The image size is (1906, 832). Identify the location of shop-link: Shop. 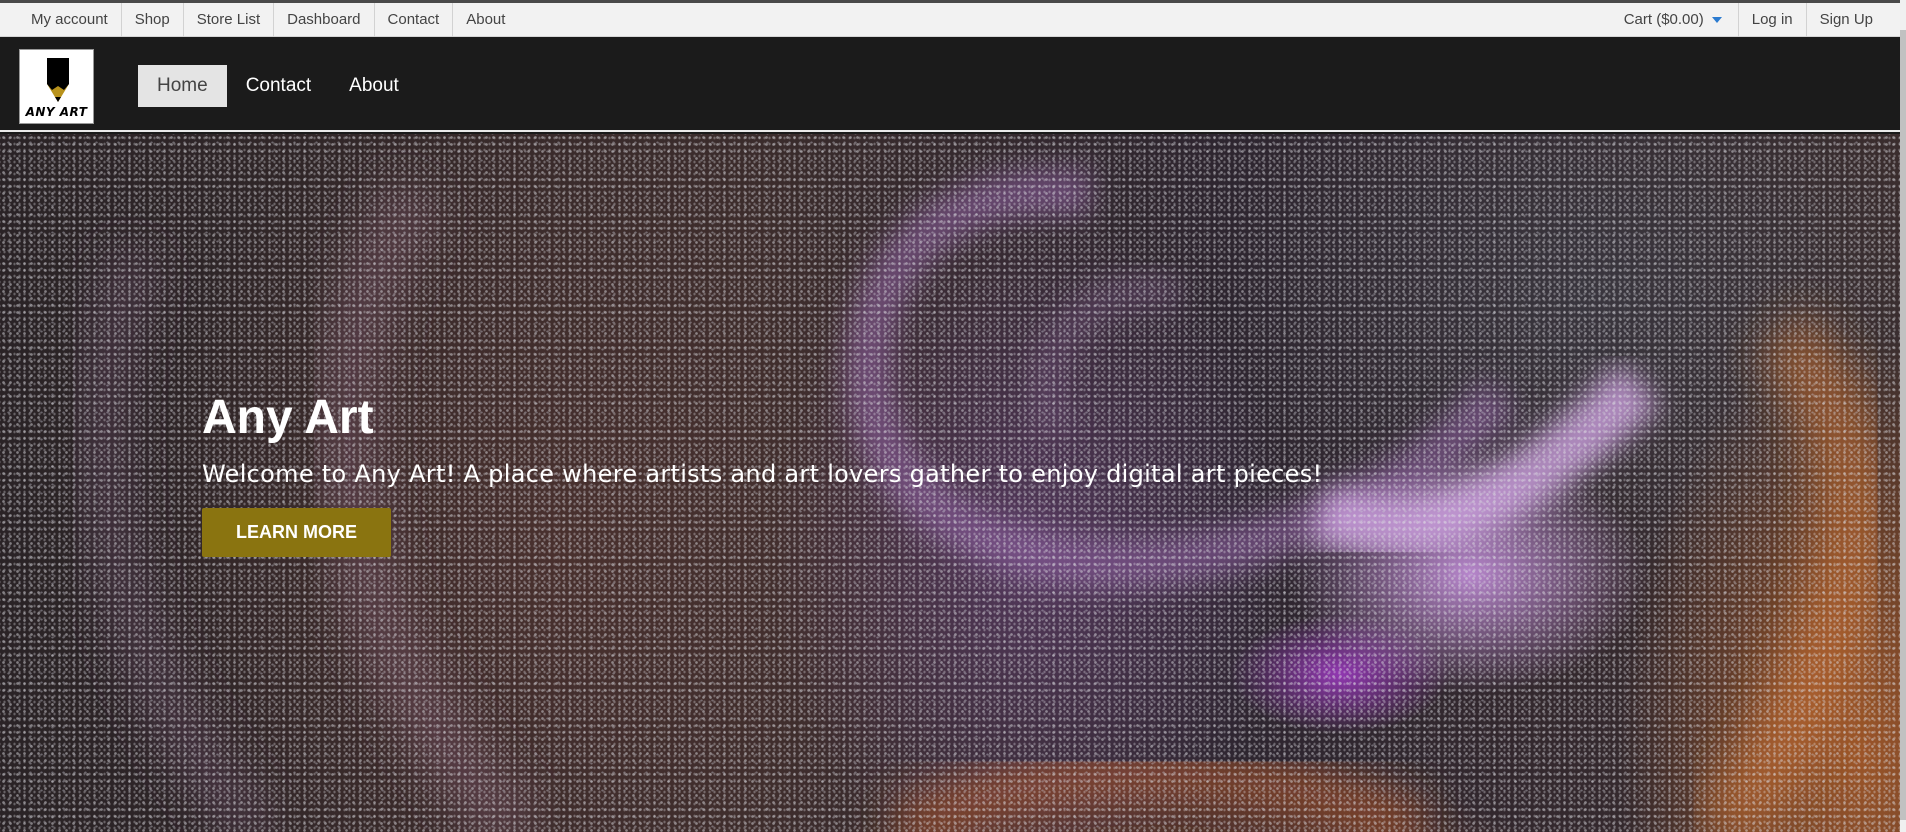
(153, 19).